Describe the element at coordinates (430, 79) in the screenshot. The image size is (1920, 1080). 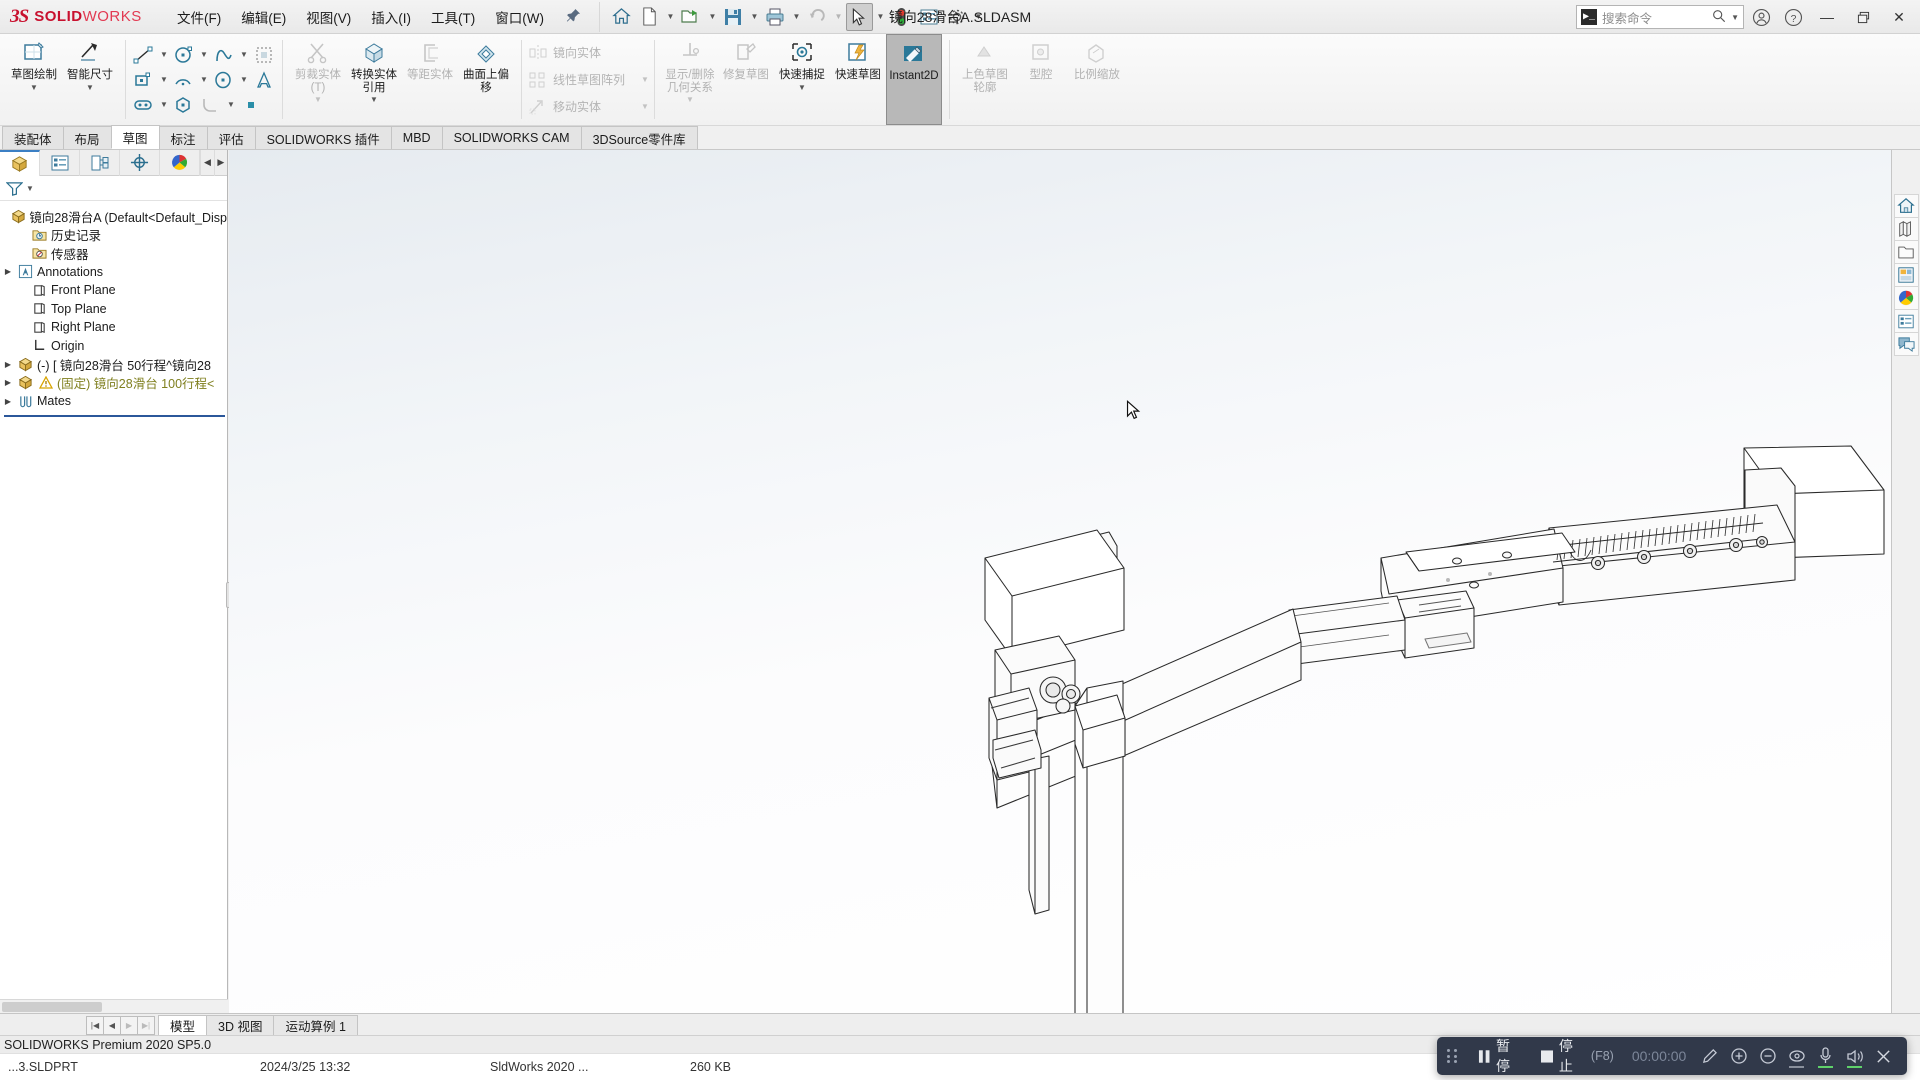
I see `offset-entities-button: 等距实体` at that location.